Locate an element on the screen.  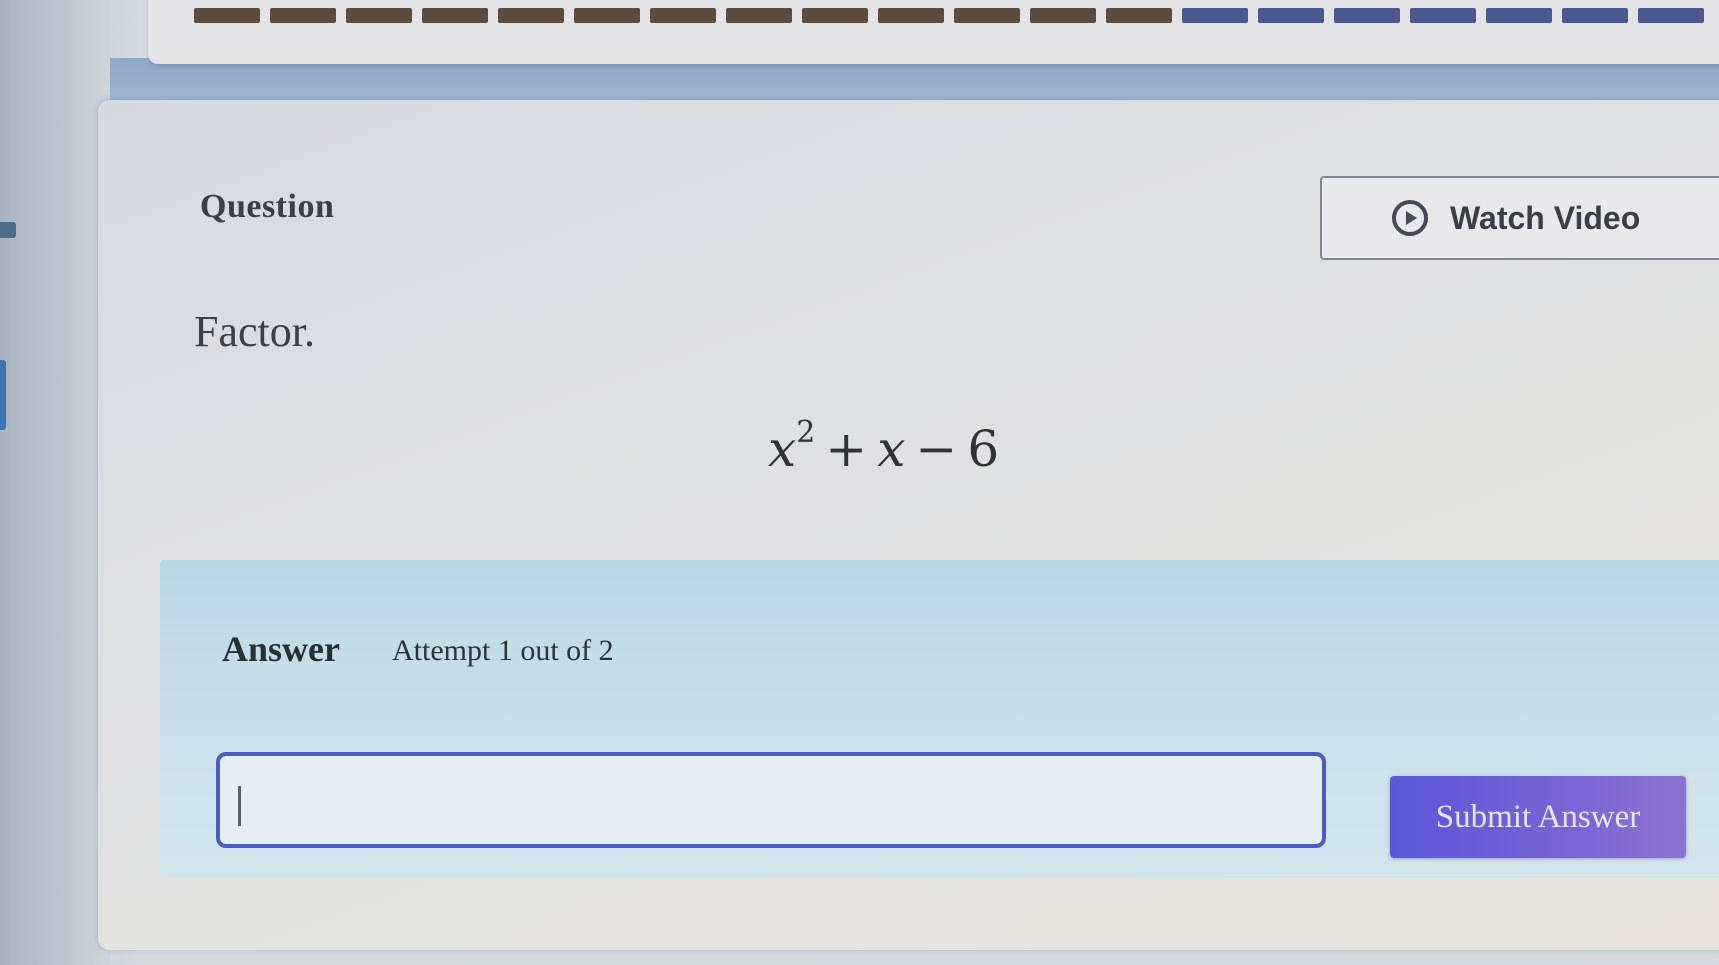
progress-card is located at coordinates (933, 32).